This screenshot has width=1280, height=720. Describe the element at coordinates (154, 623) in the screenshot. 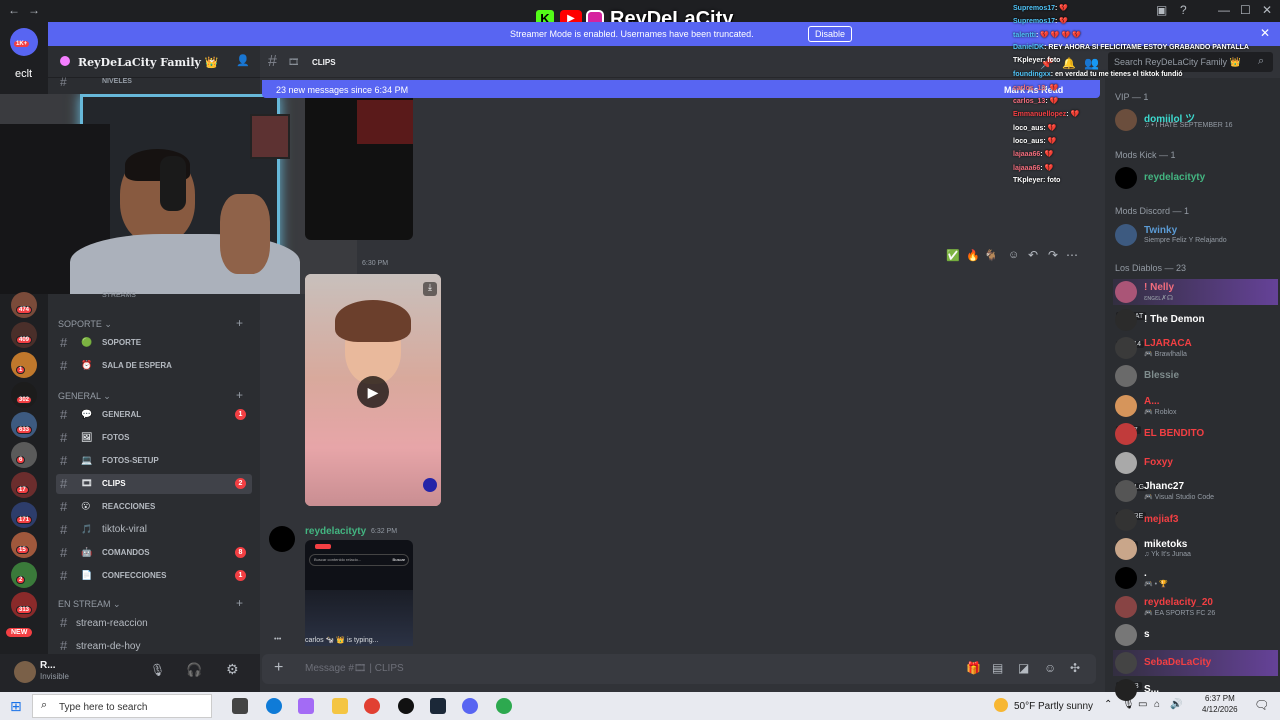

I see `channel-item: # stream-reaccion` at that location.